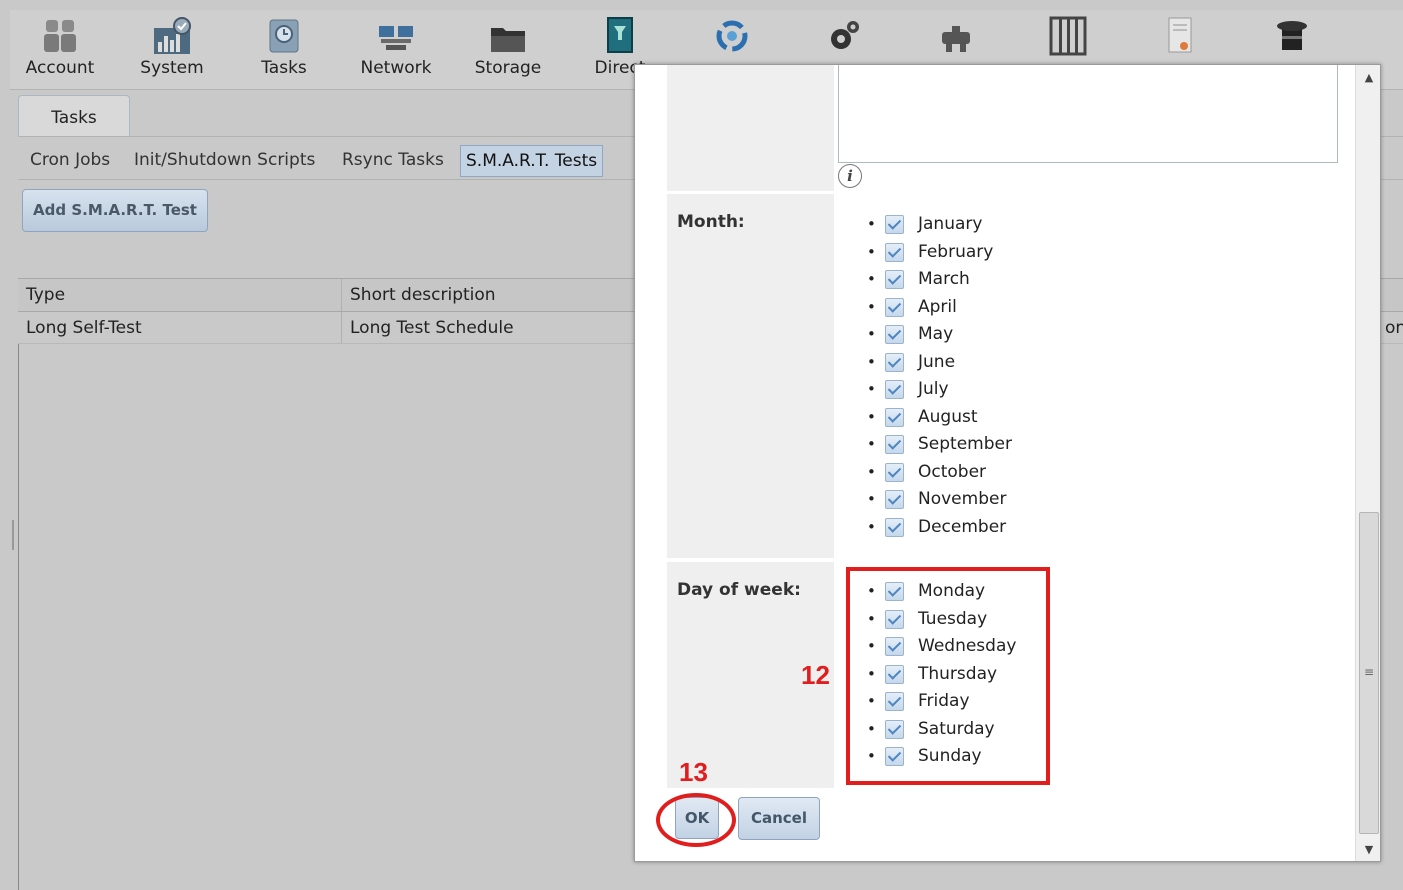 This screenshot has width=1403, height=890. Describe the element at coordinates (432, 328) in the screenshot. I see `cell-description: Long Test Schedule` at that location.